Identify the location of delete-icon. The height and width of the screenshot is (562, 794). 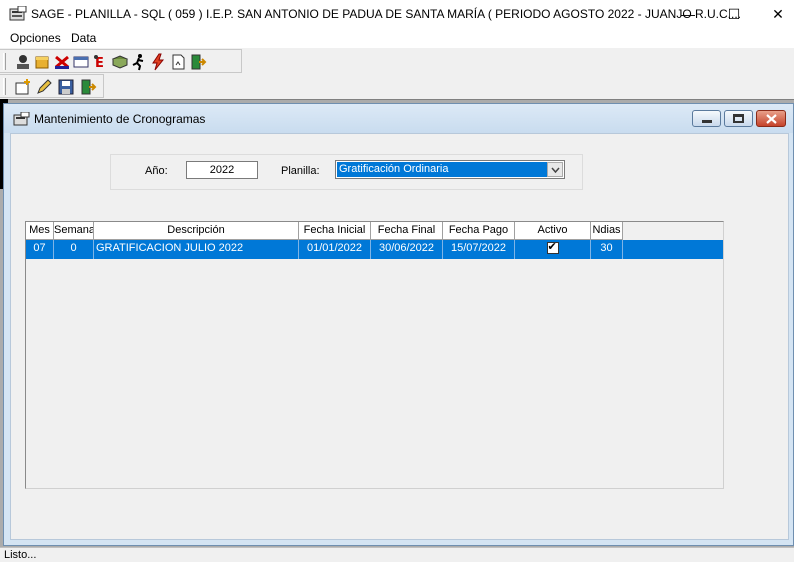
(62, 62).